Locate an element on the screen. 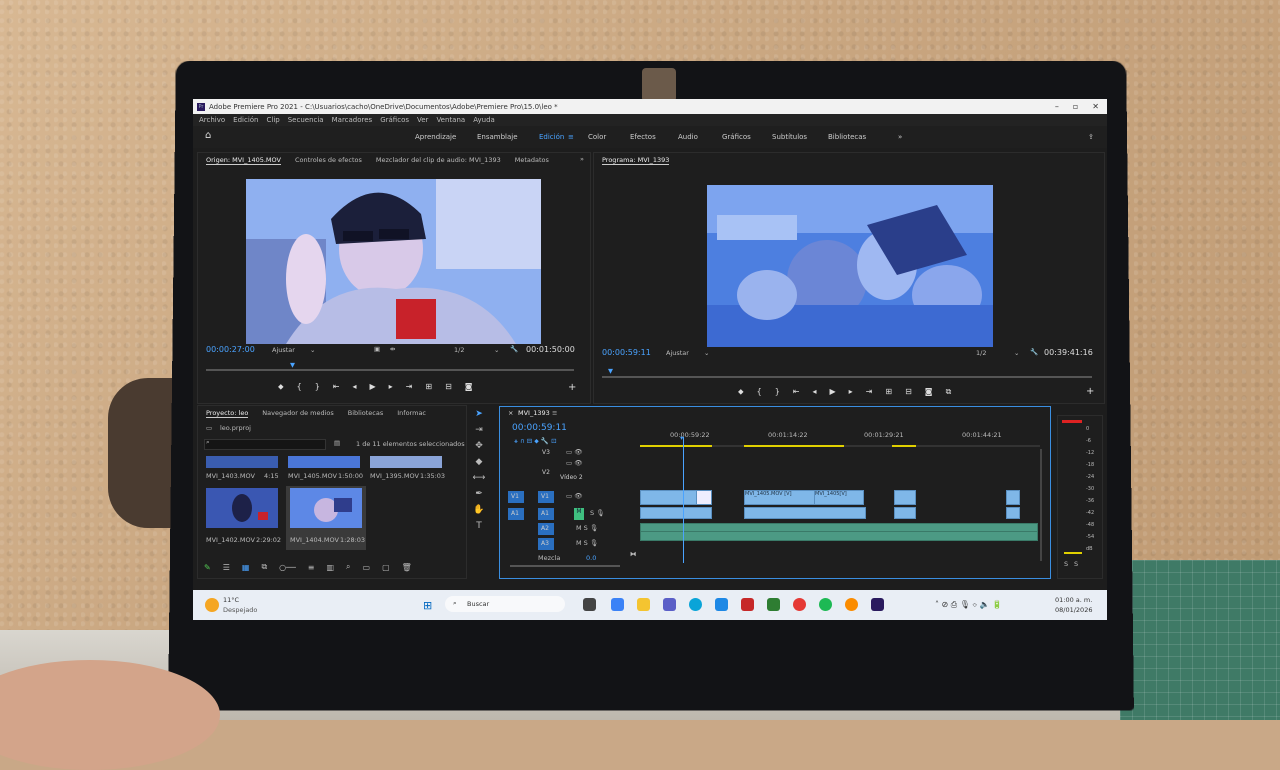 The width and height of the screenshot is (1280, 770). icon-view-icon: ▦ is located at coordinates (246, 567).